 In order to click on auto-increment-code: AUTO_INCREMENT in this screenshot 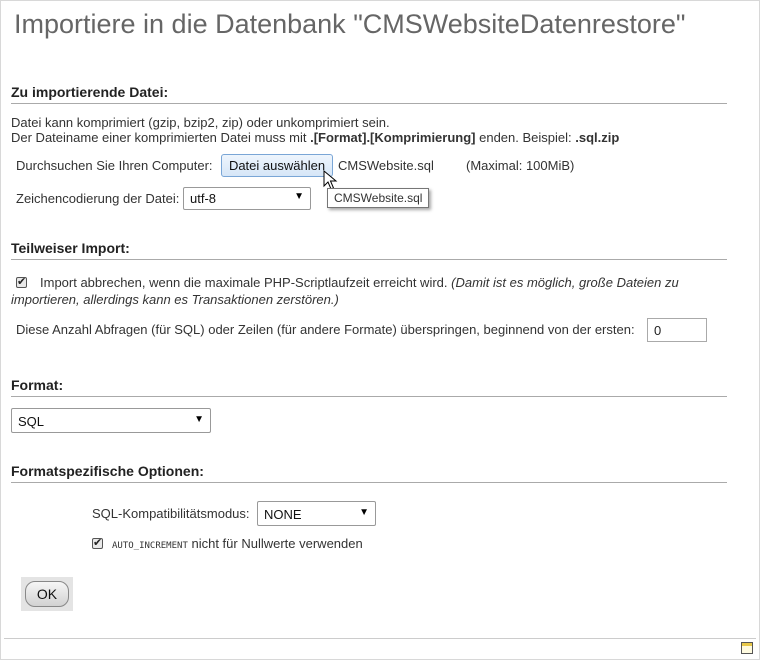, I will do `click(150, 546)`.